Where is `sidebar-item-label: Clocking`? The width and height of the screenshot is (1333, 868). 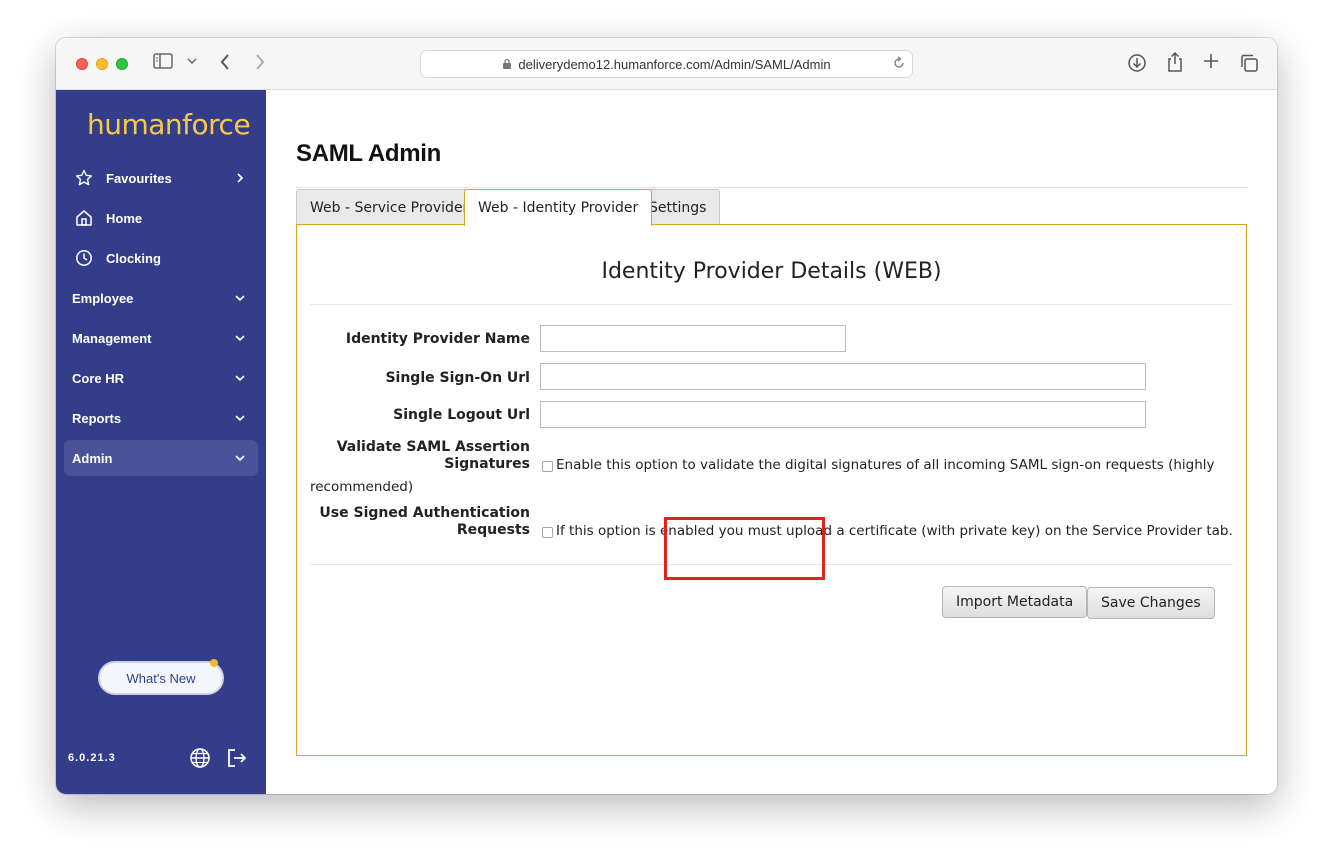
sidebar-item-label: Clocking is located at coordinates (133, 258).